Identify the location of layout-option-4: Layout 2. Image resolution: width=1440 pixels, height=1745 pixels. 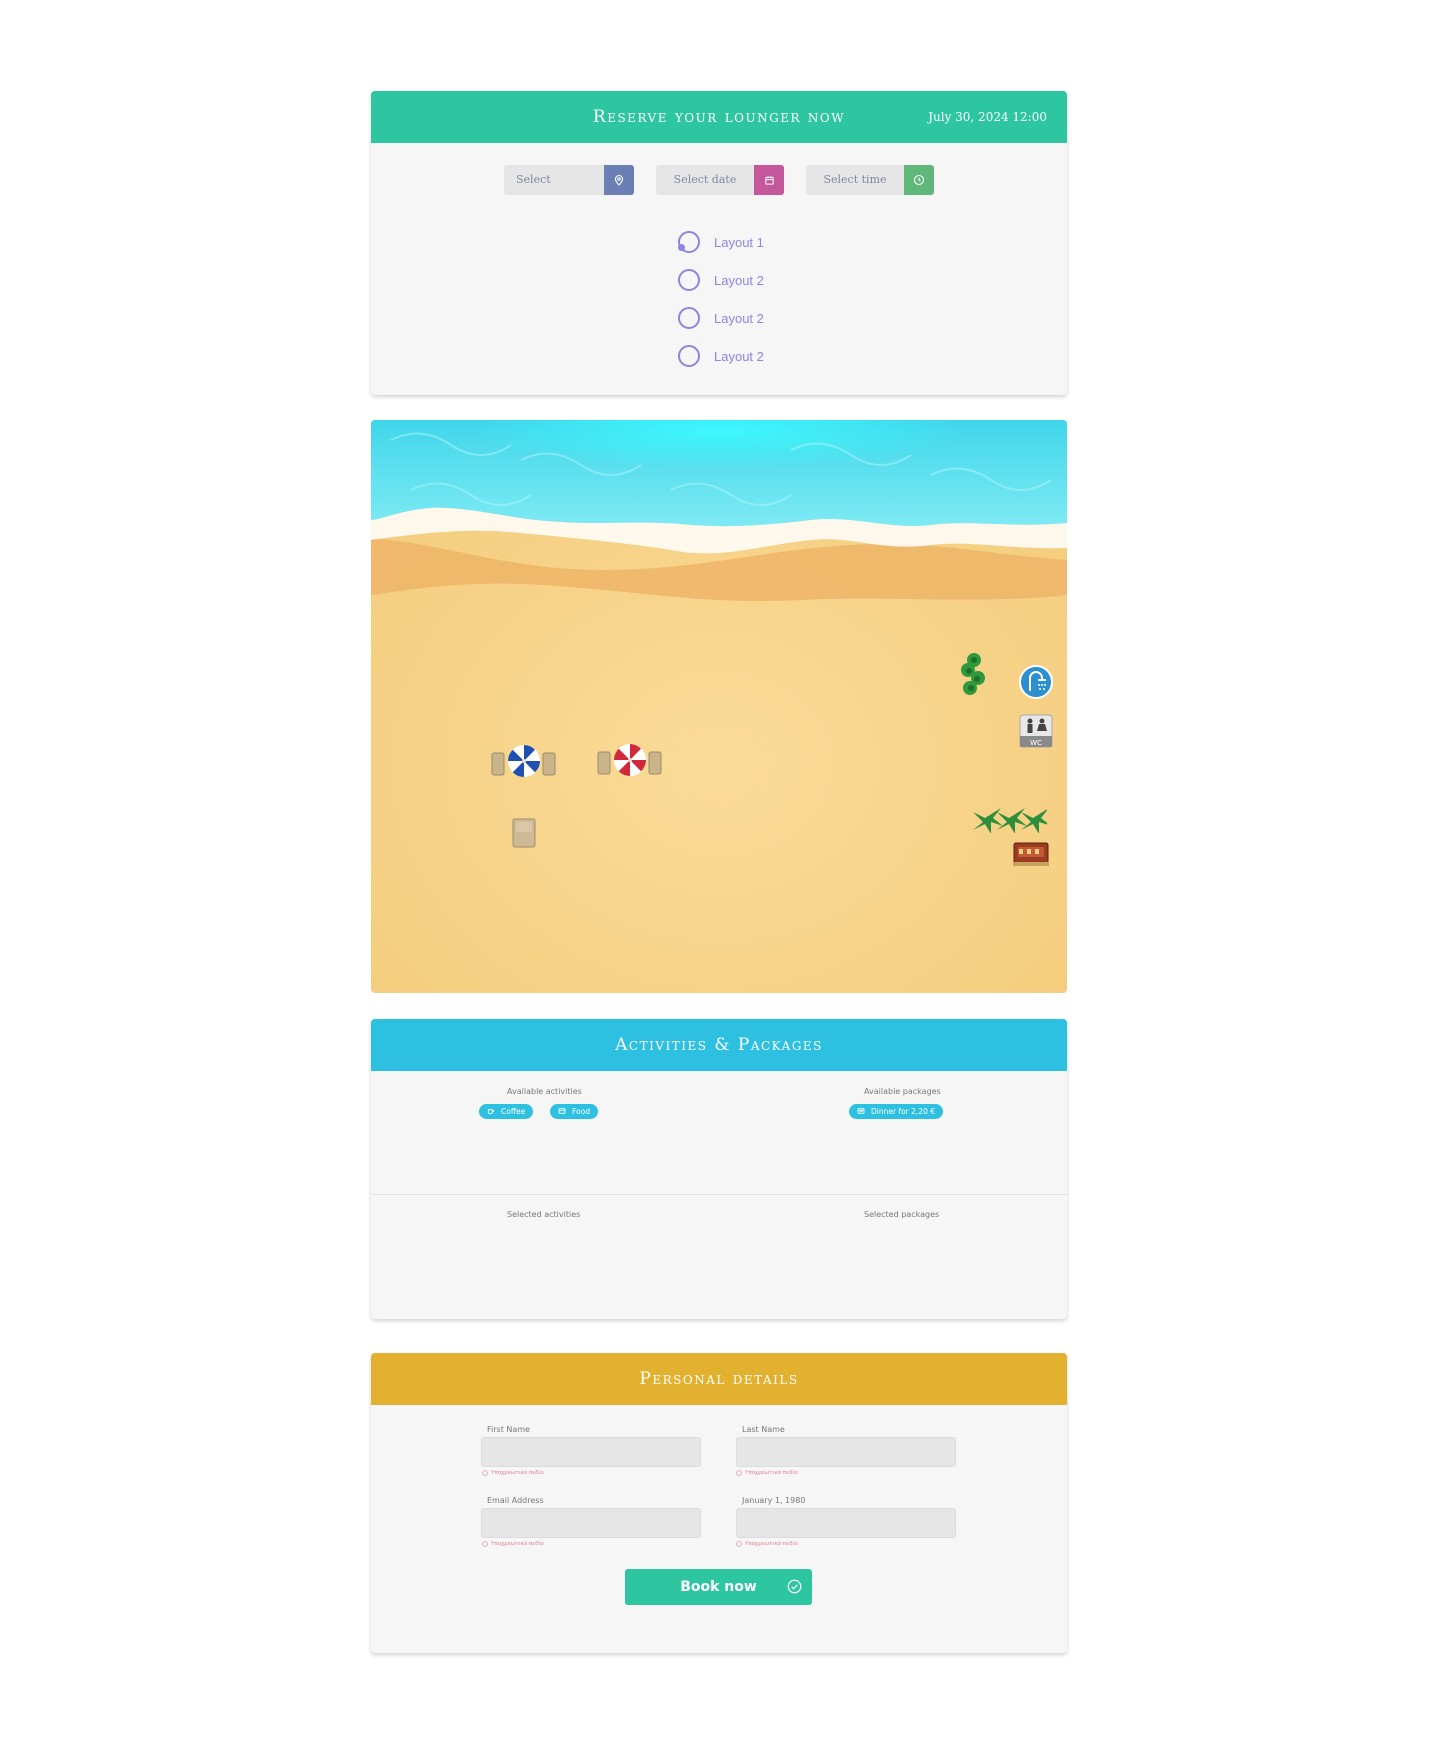
(721, 356).